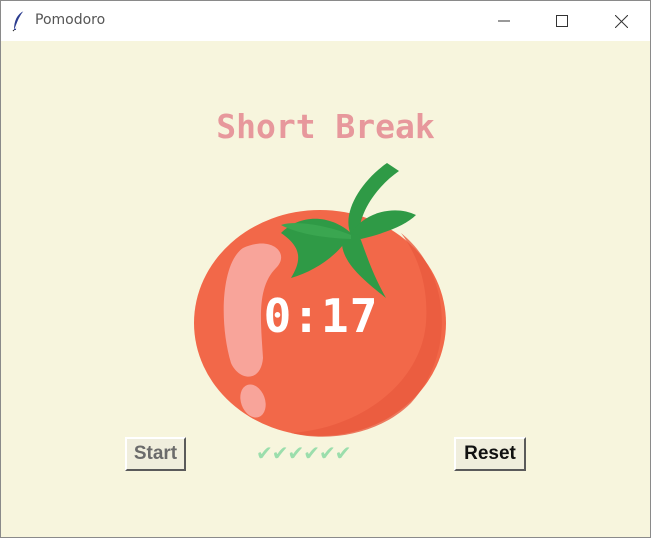 The height and width of the screenshot is (538, 651). I want to click on timer-display: 0:17, so click(321, 316).